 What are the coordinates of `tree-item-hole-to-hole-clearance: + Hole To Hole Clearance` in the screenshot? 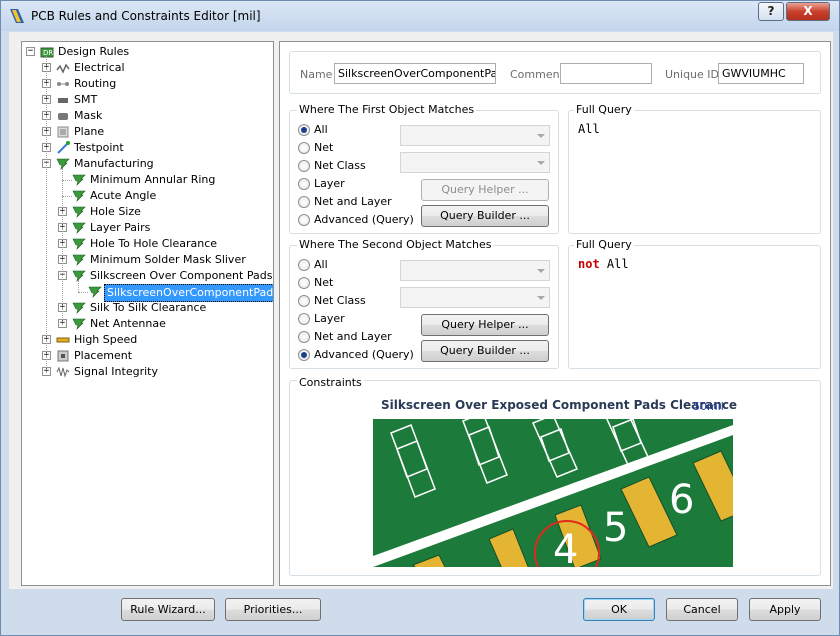 It's located at (147, 244).